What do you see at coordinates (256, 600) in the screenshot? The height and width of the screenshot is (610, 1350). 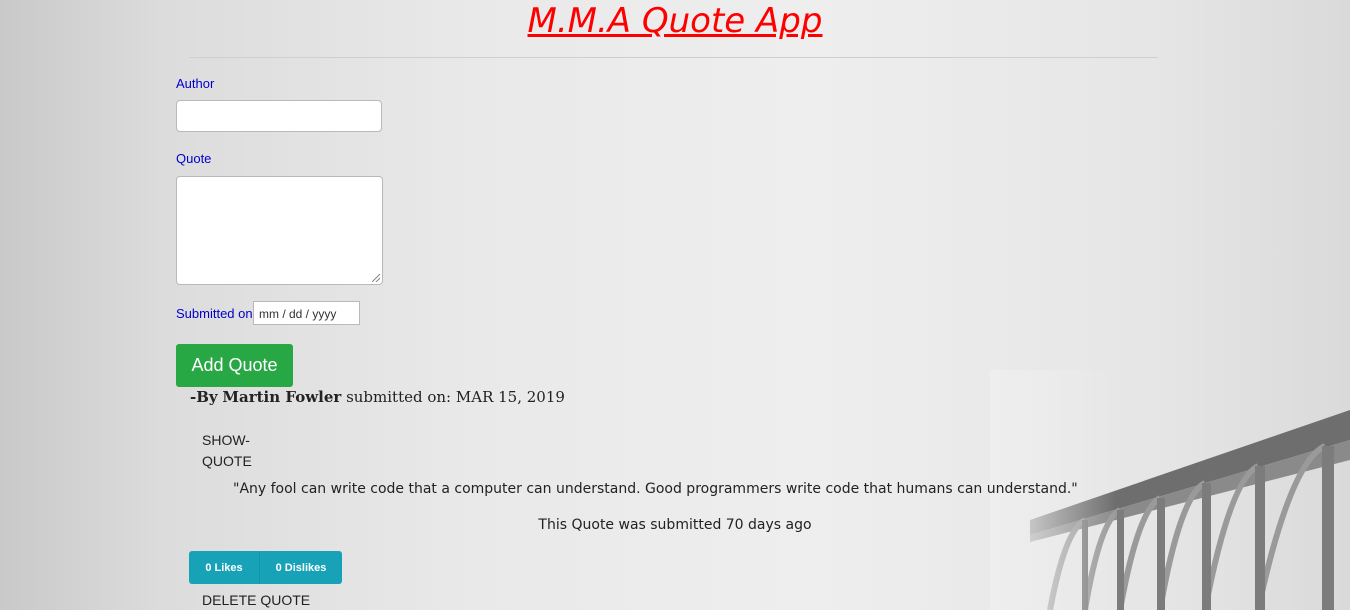 I see `delete-quote-button: DELETE QUOTE` at bounding box center [256, 600].